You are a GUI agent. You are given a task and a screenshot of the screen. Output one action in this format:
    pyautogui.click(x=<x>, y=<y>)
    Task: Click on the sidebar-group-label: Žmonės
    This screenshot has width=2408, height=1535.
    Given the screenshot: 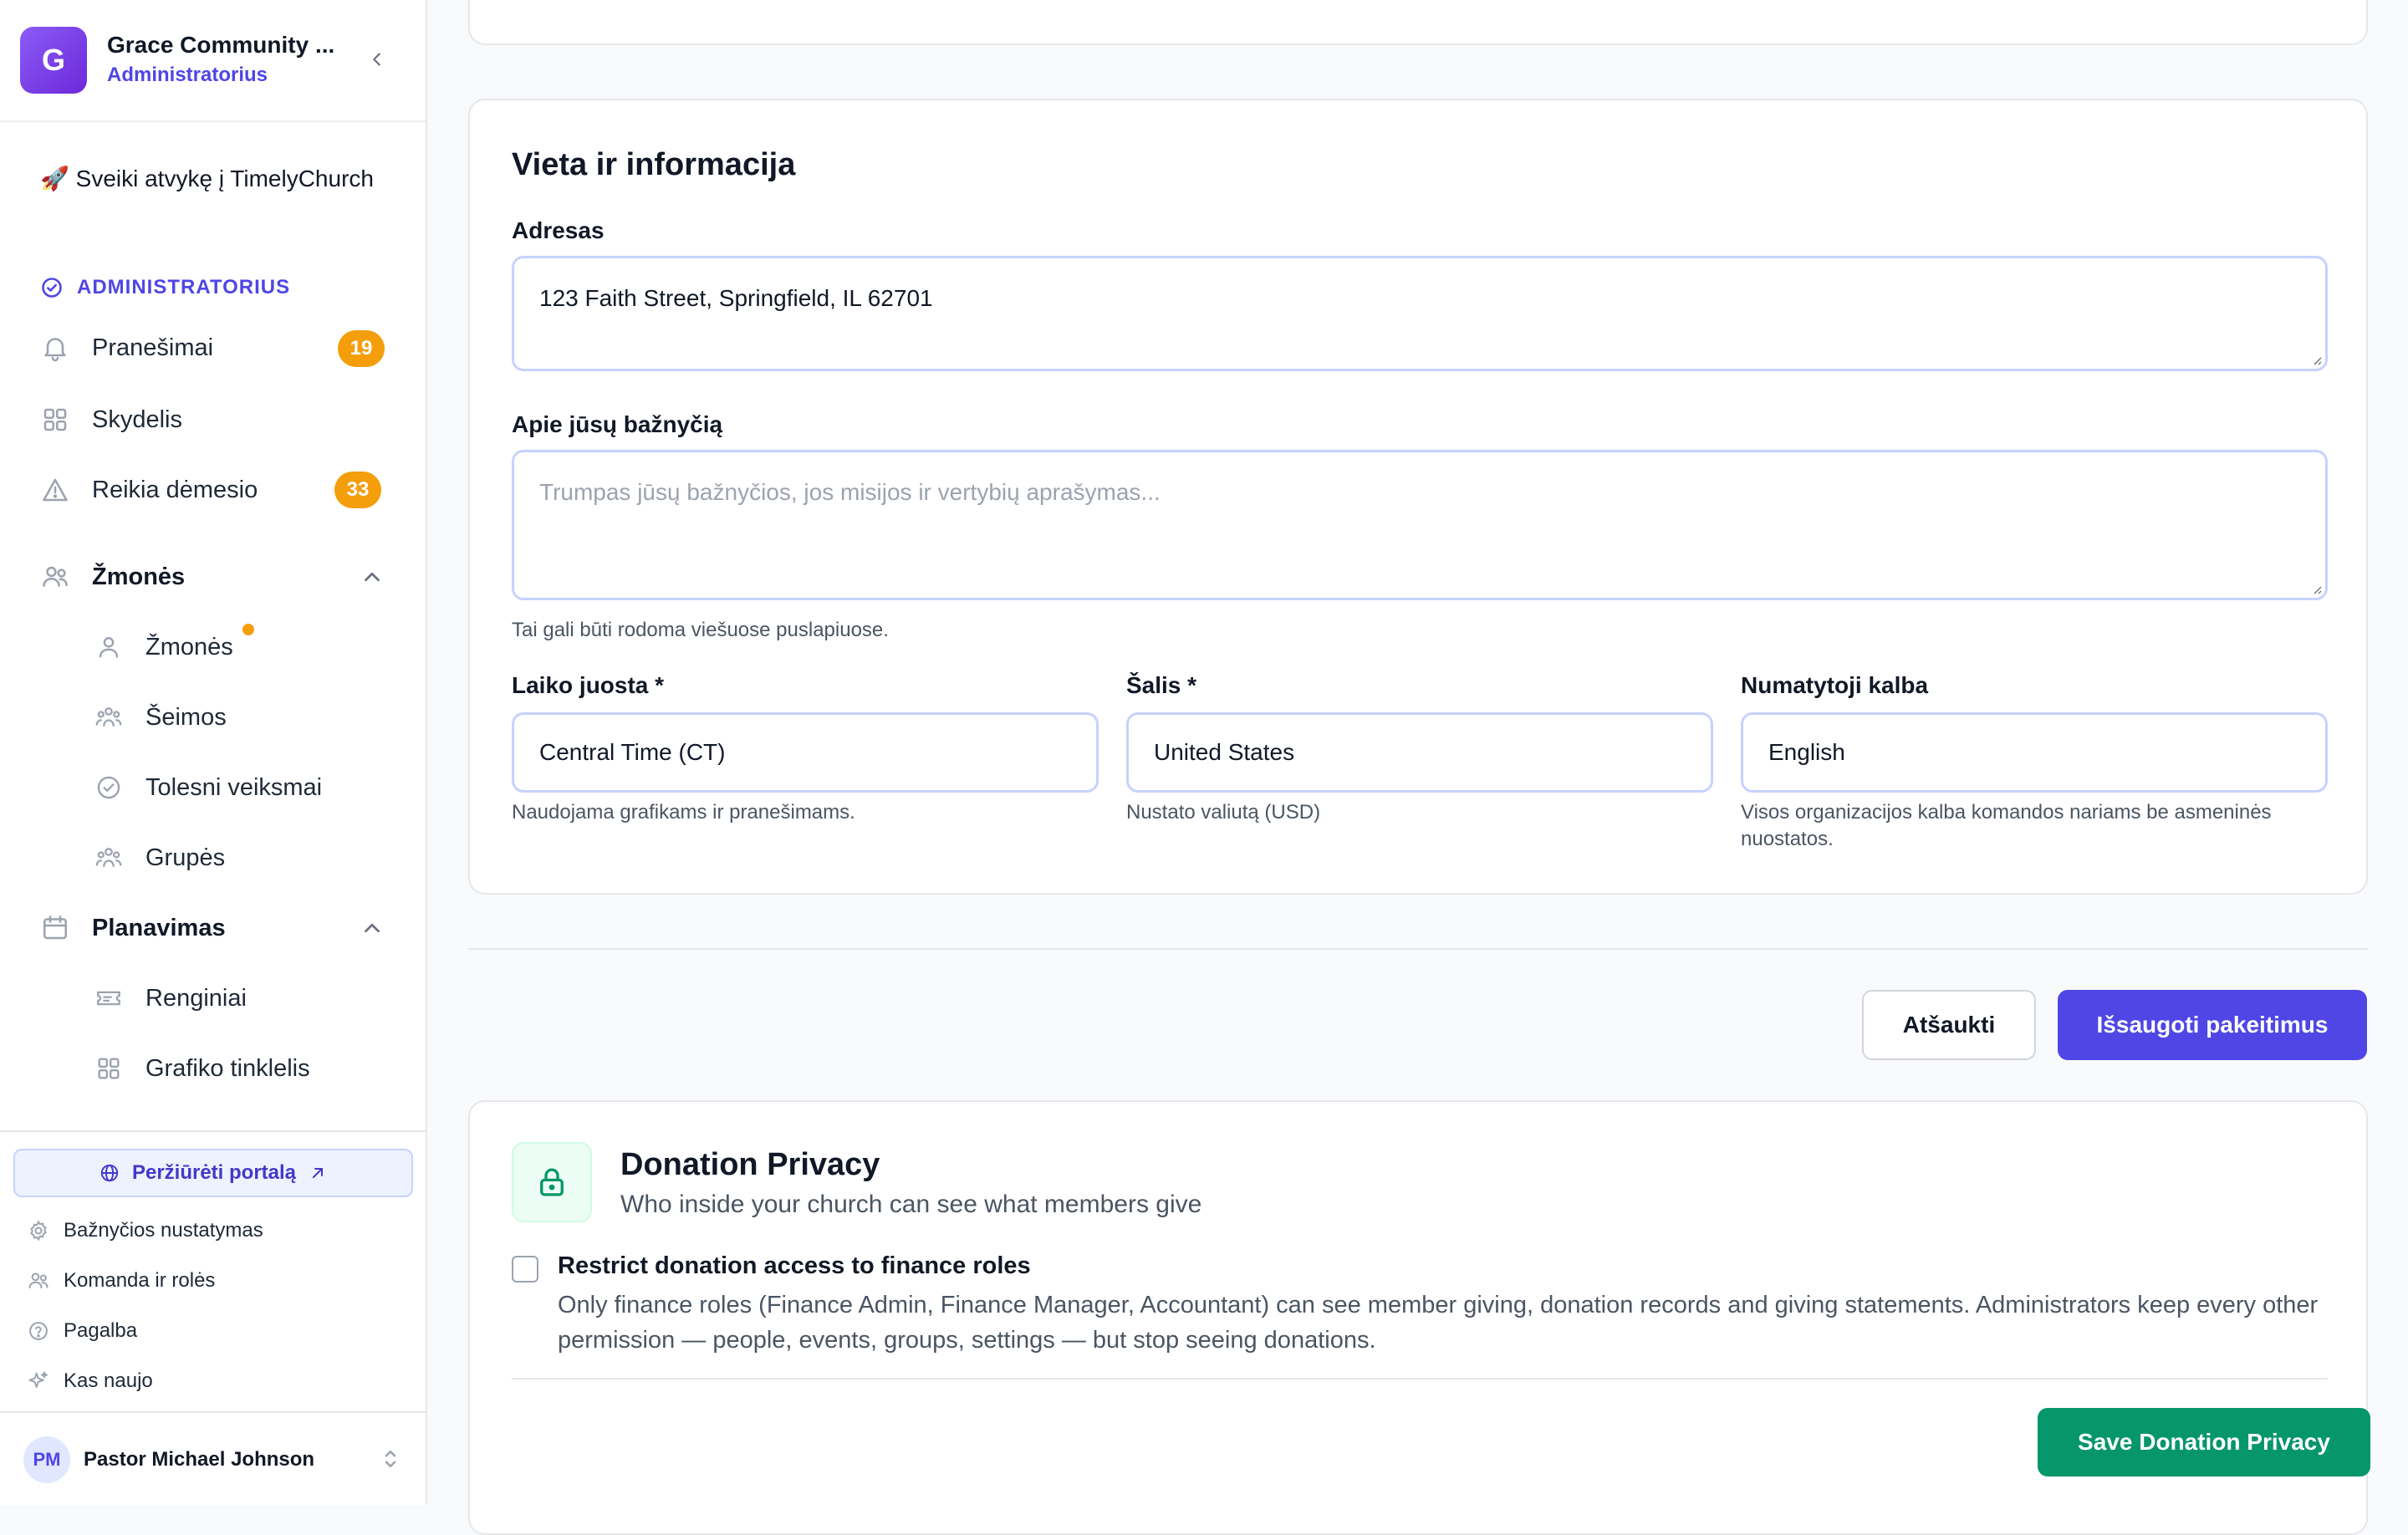 What is the action you would take?
    pyautogui.click(x=139, y=576)
    